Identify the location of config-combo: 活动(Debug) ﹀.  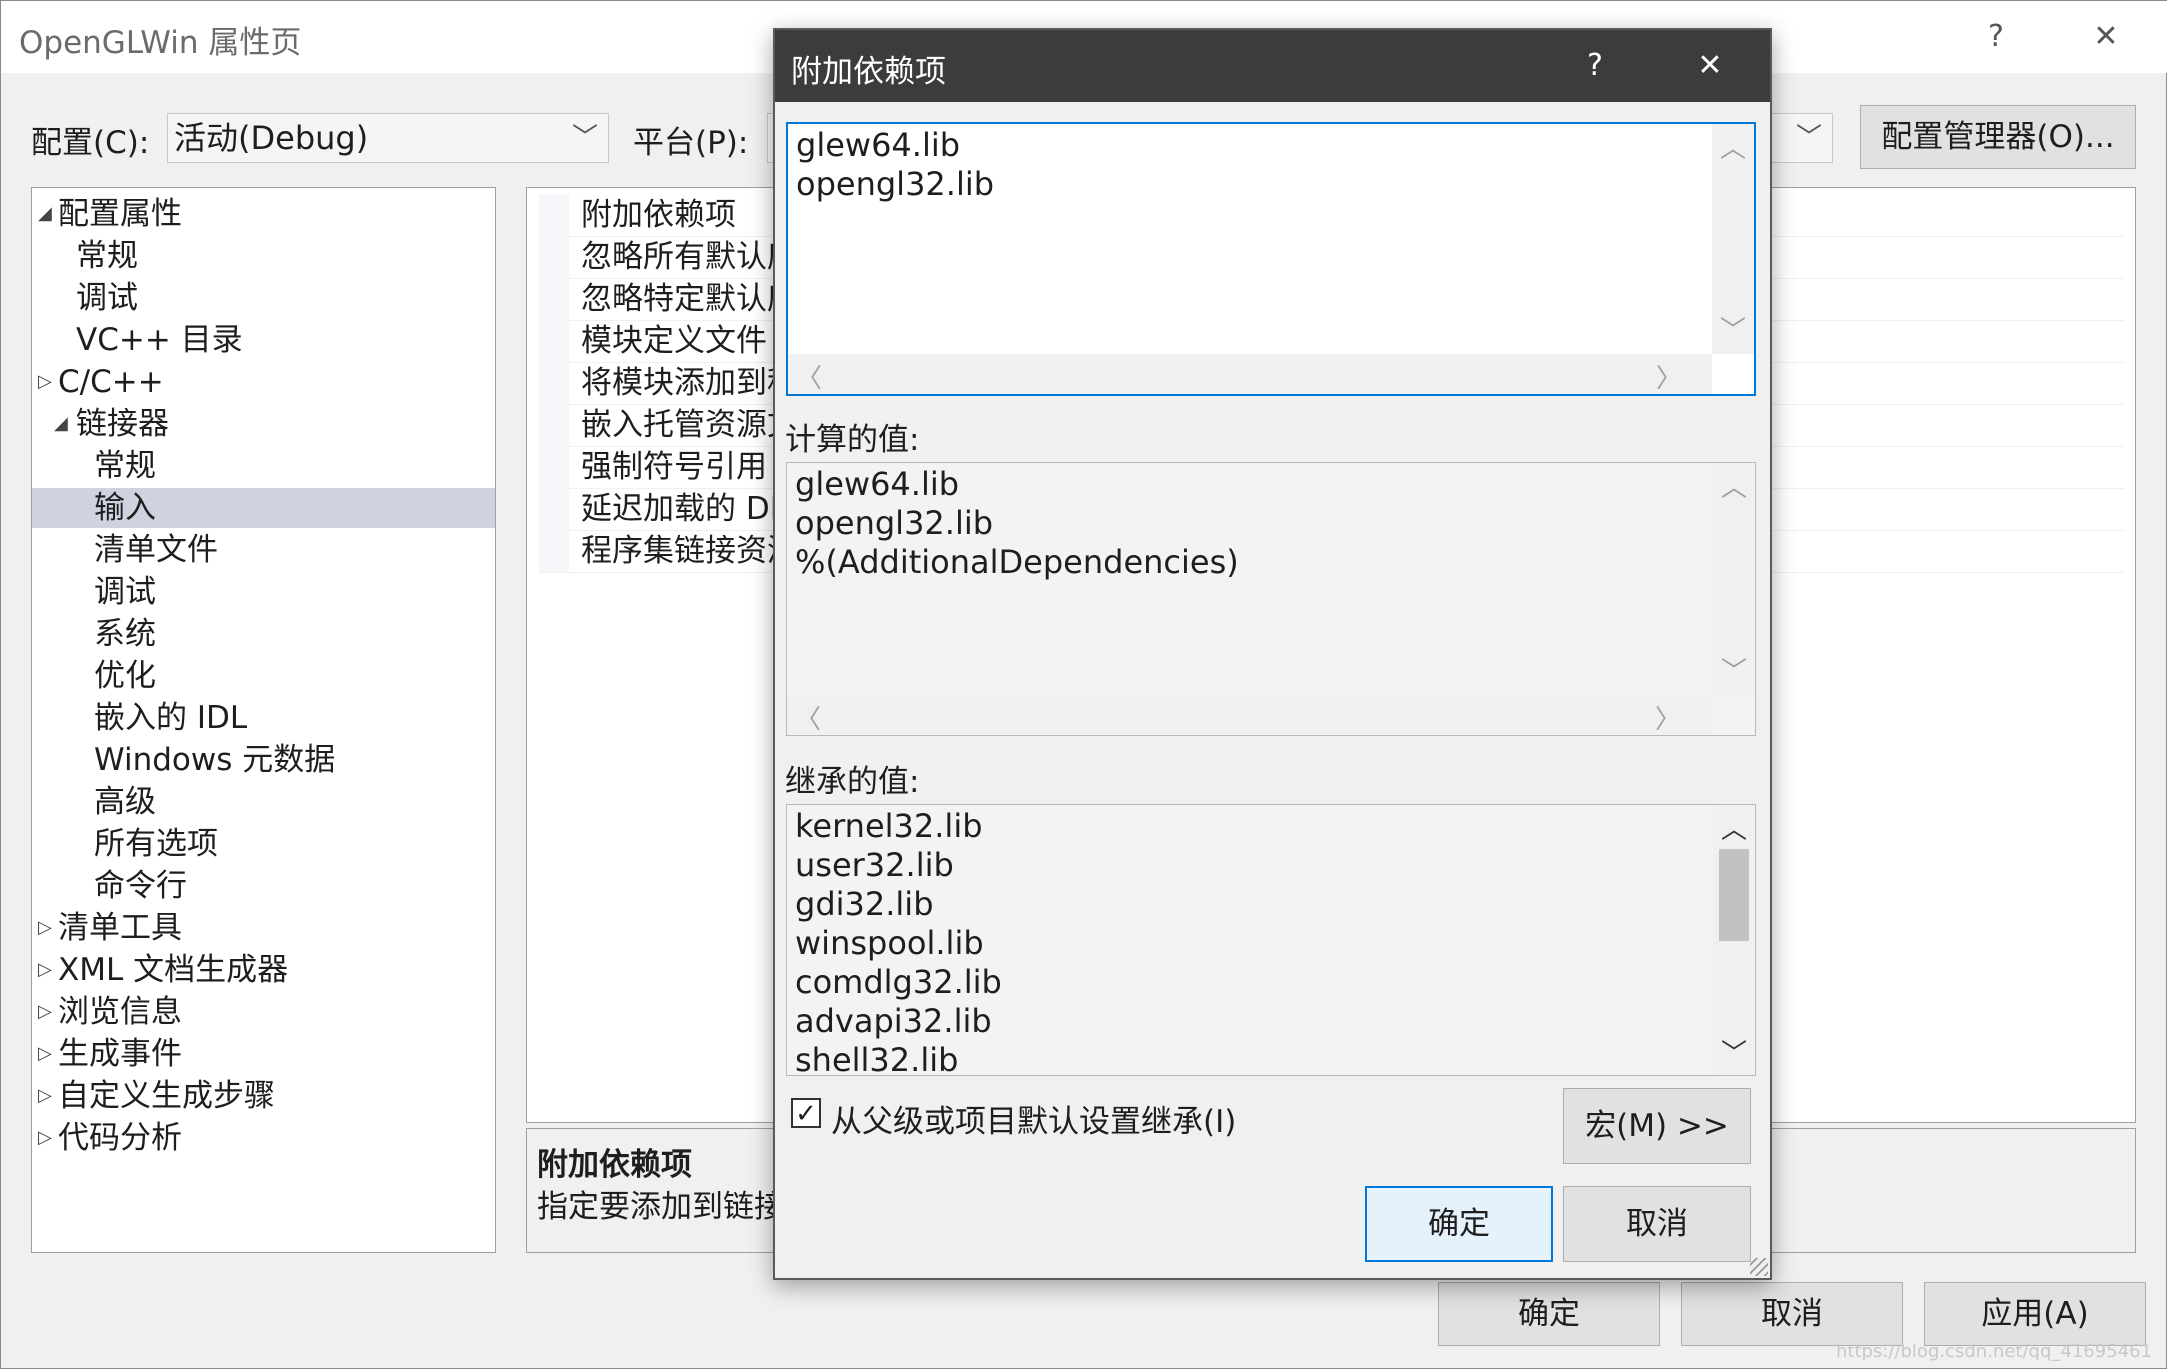
(388, 138).